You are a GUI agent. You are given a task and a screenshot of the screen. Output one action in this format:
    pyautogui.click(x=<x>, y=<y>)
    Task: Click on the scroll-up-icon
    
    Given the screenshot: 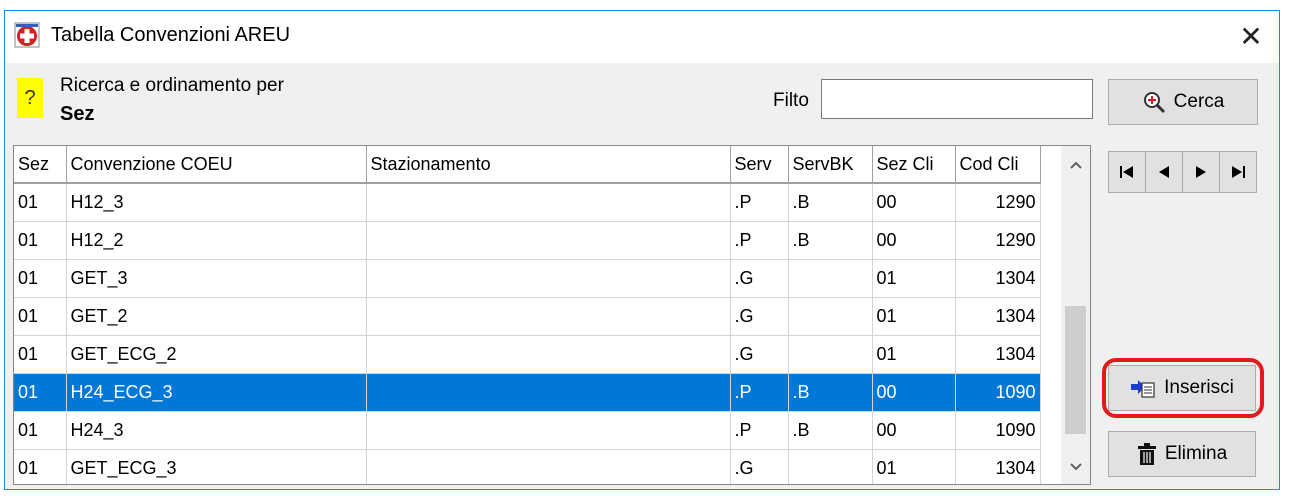 What is the action you would take?
    pyautogui.click(x=1075, y=165)
    